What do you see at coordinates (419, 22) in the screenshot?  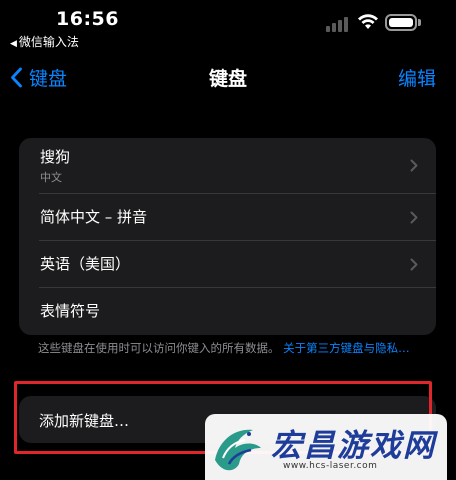 I see `battery-tip` at bounding box center [419, 22].